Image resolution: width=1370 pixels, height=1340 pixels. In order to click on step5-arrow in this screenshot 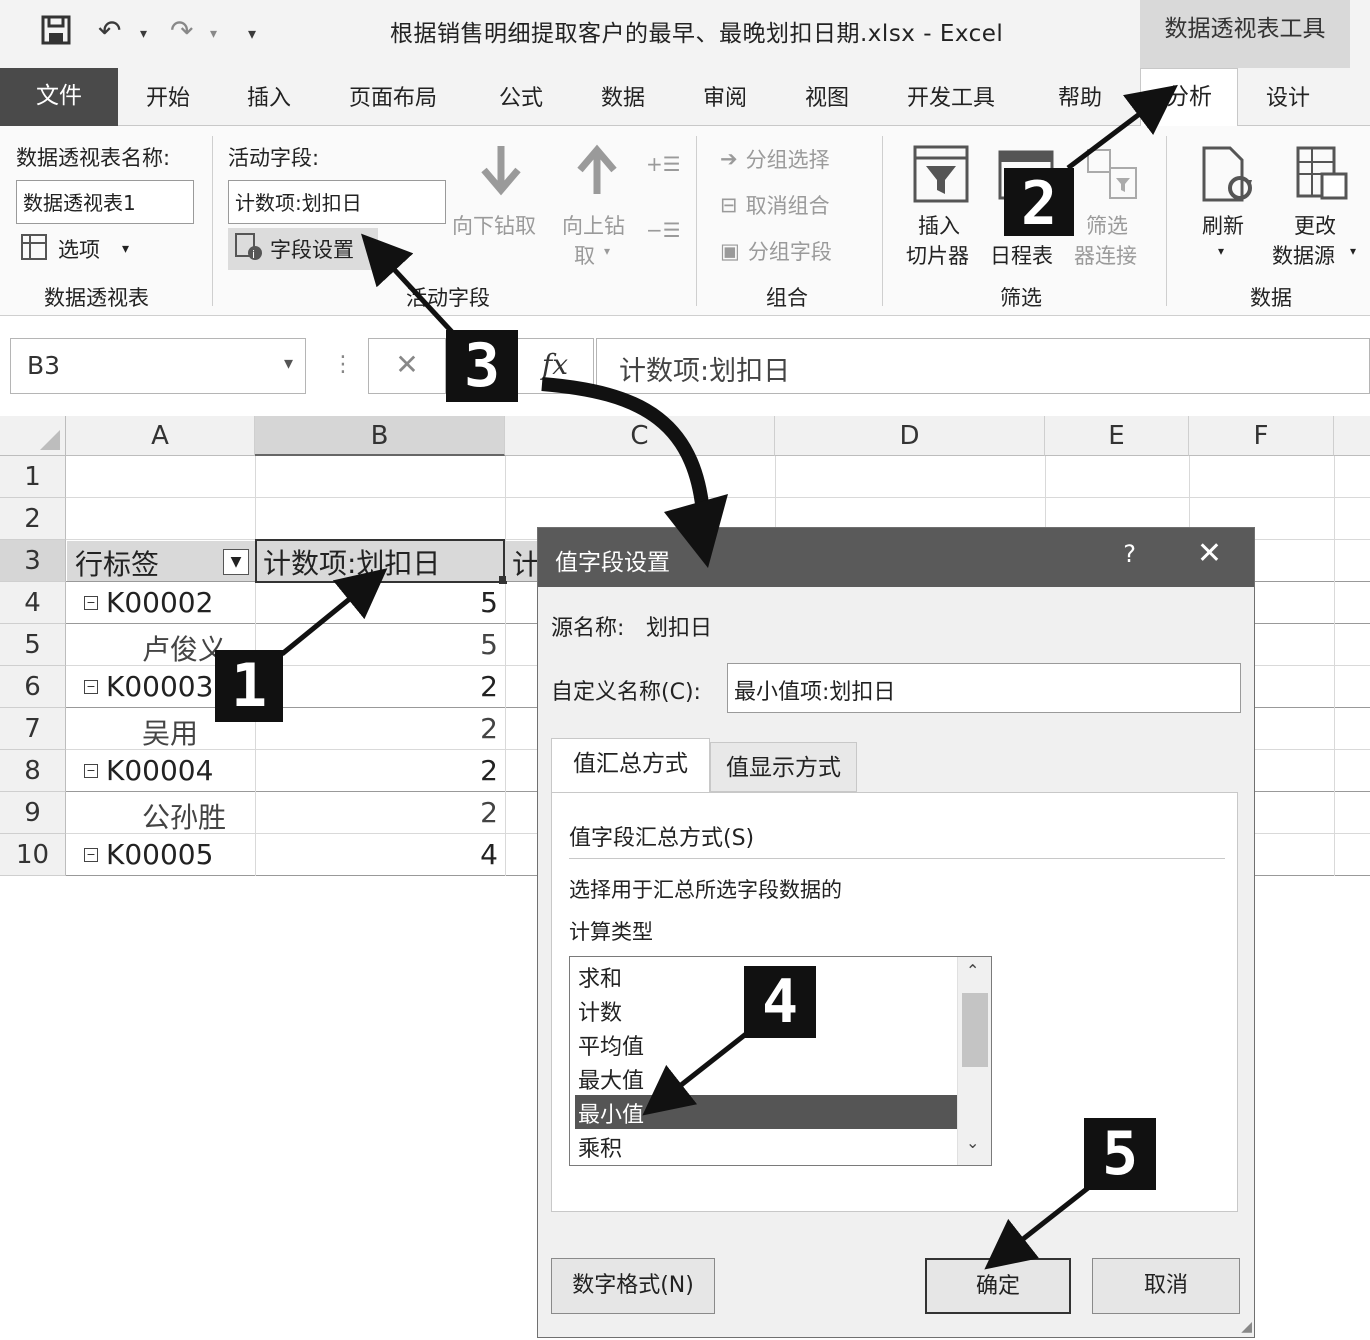, I will do `click(1037, 1228)`.